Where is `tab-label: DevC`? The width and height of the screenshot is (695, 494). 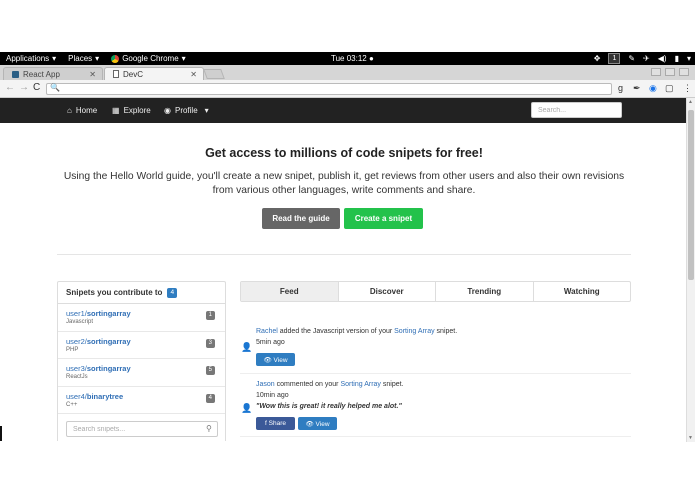
tab-label: DevC is located at coordinates (133, 74).